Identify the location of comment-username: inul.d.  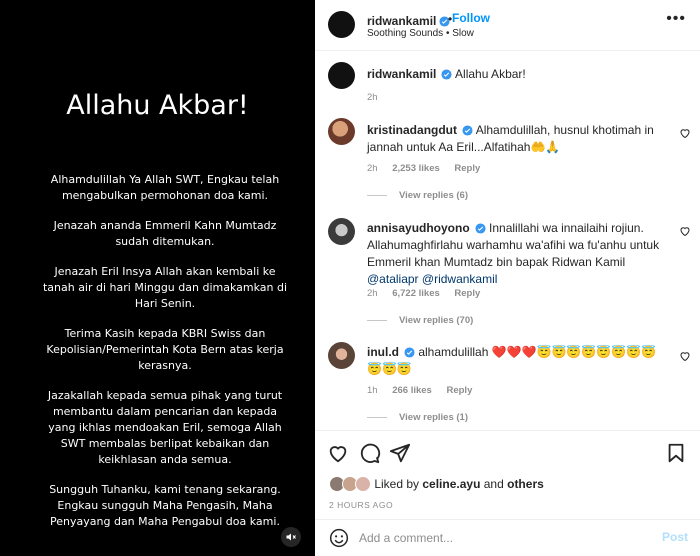
(383, 352).